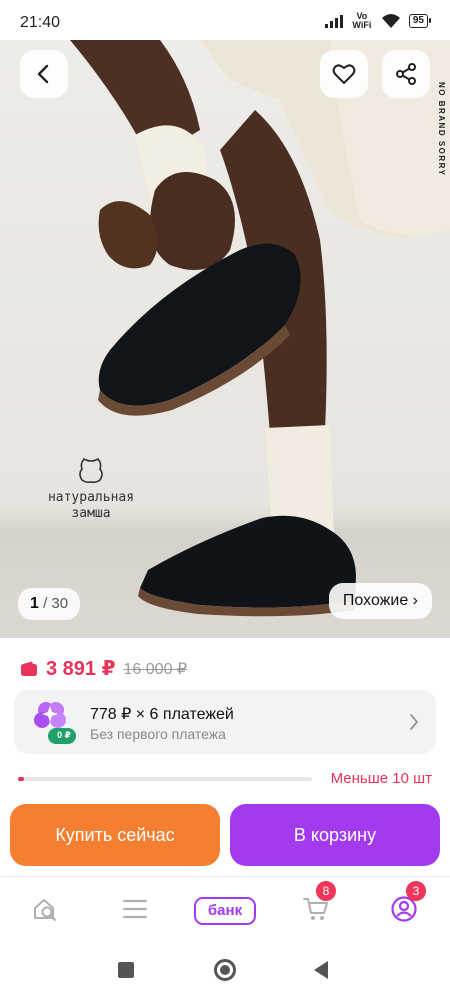 The height and width of the screenshot is (1000, 450). Describe the element at coordinates (158, 734) in the screenshot. I see `installments-subtitle: Без первого платежа` at that location.